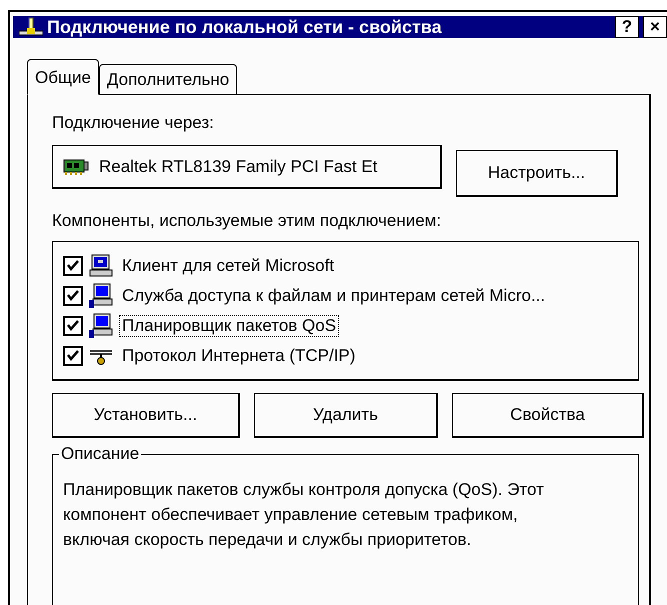  Describe the element at coordinates (63, 77) in the screenshot. I see `tab: Общие` at that location.